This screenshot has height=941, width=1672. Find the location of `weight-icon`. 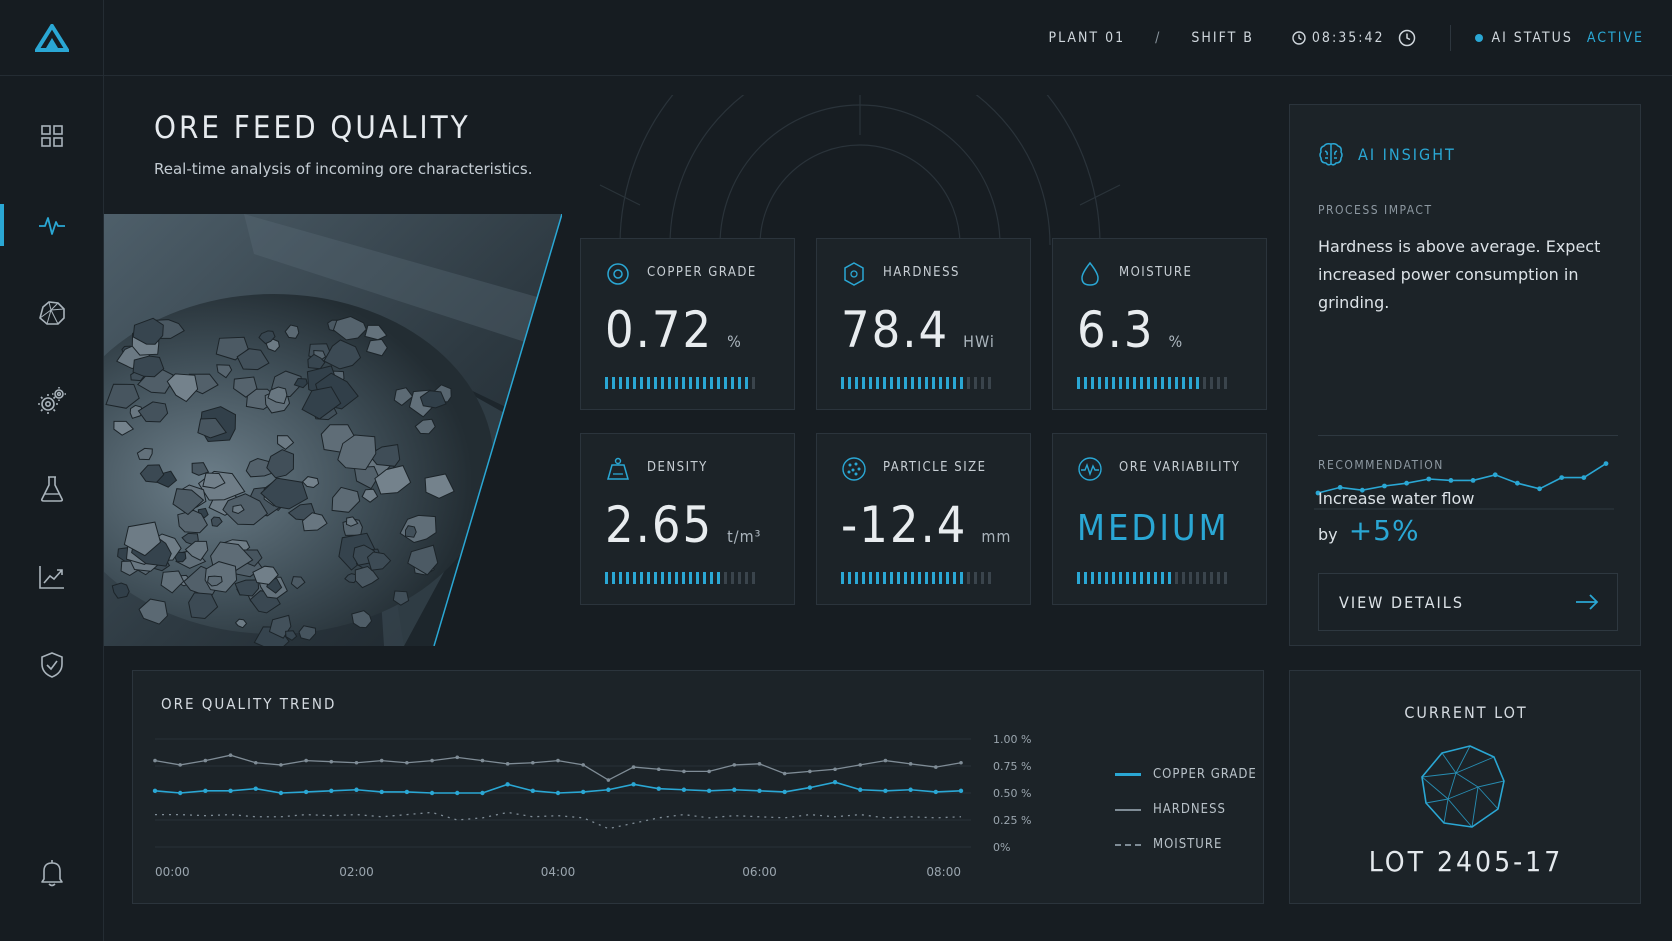

weight-icon is located at coordinates (618, 468).